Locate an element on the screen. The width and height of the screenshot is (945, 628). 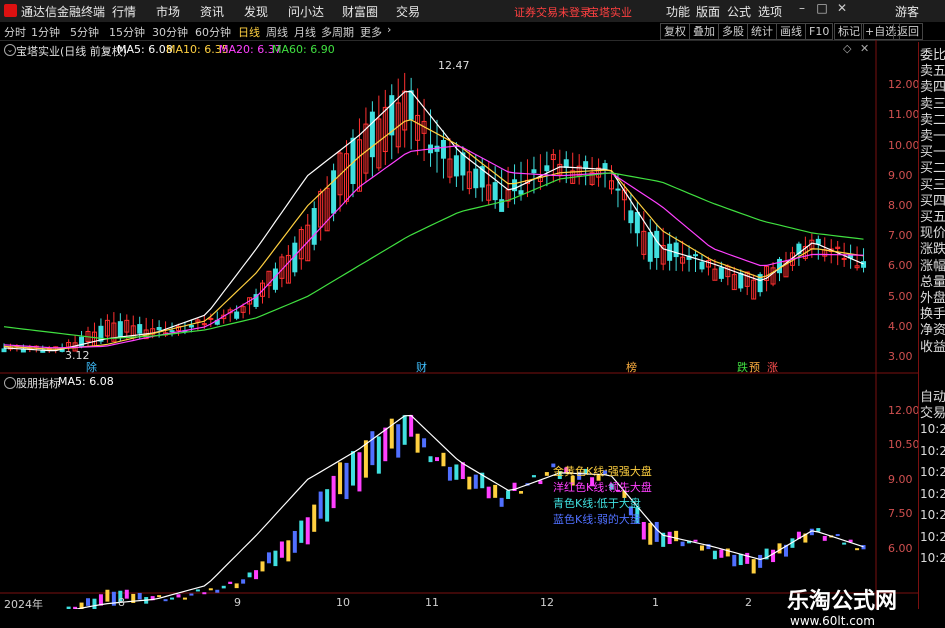
period-daily: 日线 is located at coordinates (249, 32).